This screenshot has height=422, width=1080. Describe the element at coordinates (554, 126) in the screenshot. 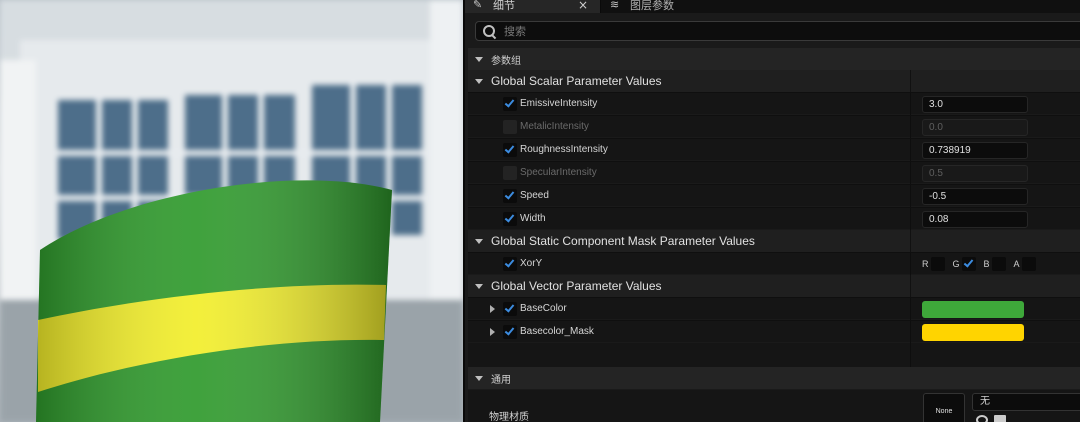

I see `param-name: MetalicIntensity` at that location.